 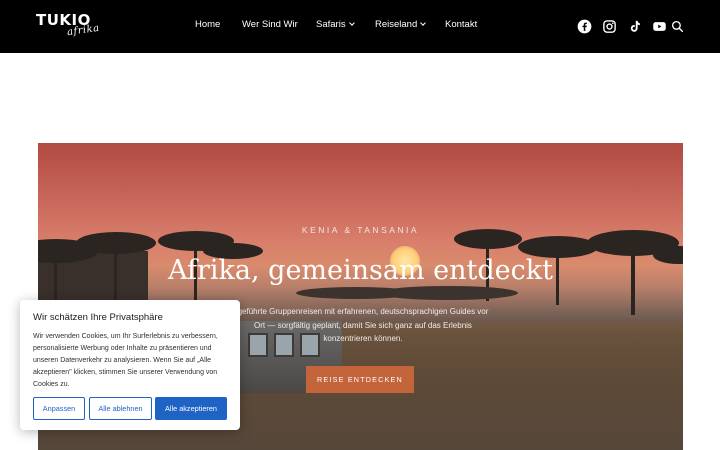 I want to click on customize-button: Anpassen, so click(x=59, y=408).